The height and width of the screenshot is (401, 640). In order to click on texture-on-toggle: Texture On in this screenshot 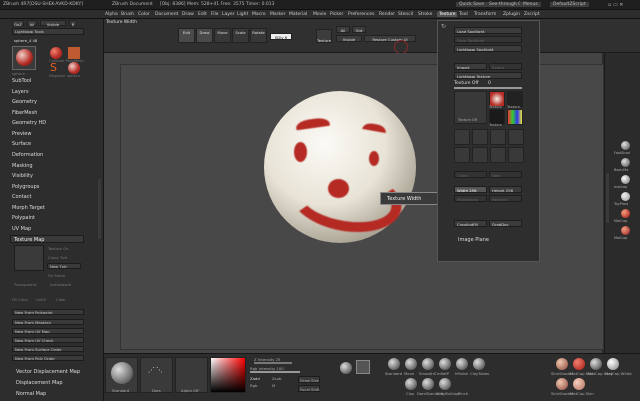, I will do `click(58, 248)`.